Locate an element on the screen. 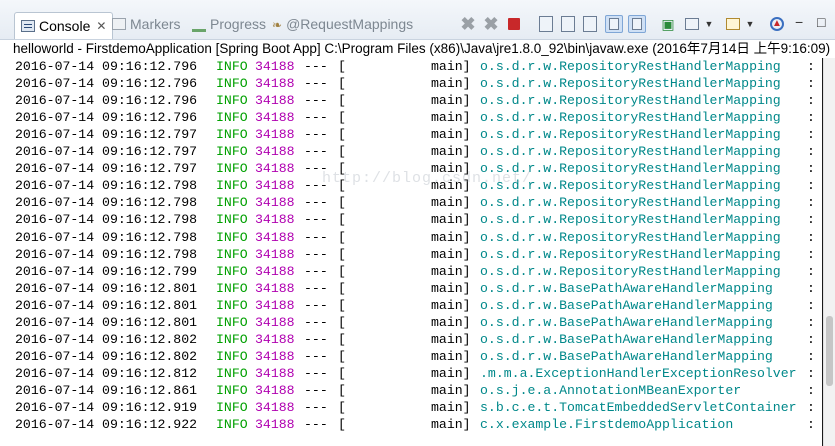 Image resolution: width=835 pixels, height=446 pixels. tab-request-mappings-label: @RequestMappings is located at coordinates (350, 24).